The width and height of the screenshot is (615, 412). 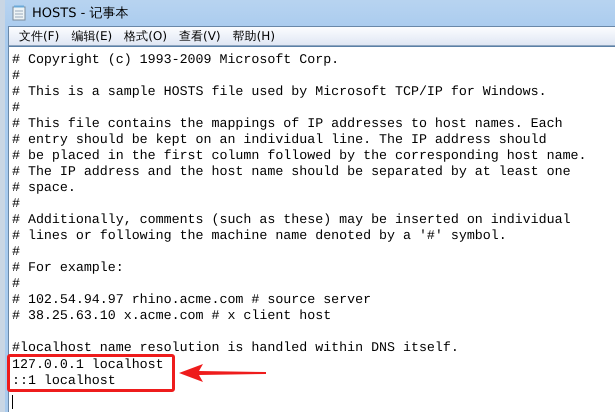 What do you see at coordinates (292, 172) in the screenshot?
I see `text-line: # The IP address and the host name should be separated by at least one` at bounding box center [292, 172].